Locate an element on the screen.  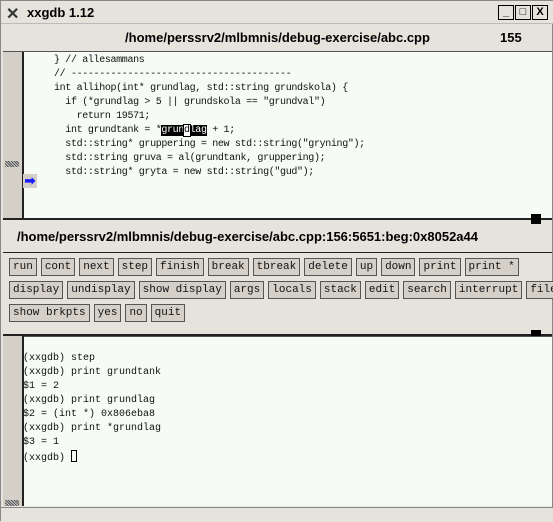
tbreak-button: tbreak is located at coordinates (276, 267).